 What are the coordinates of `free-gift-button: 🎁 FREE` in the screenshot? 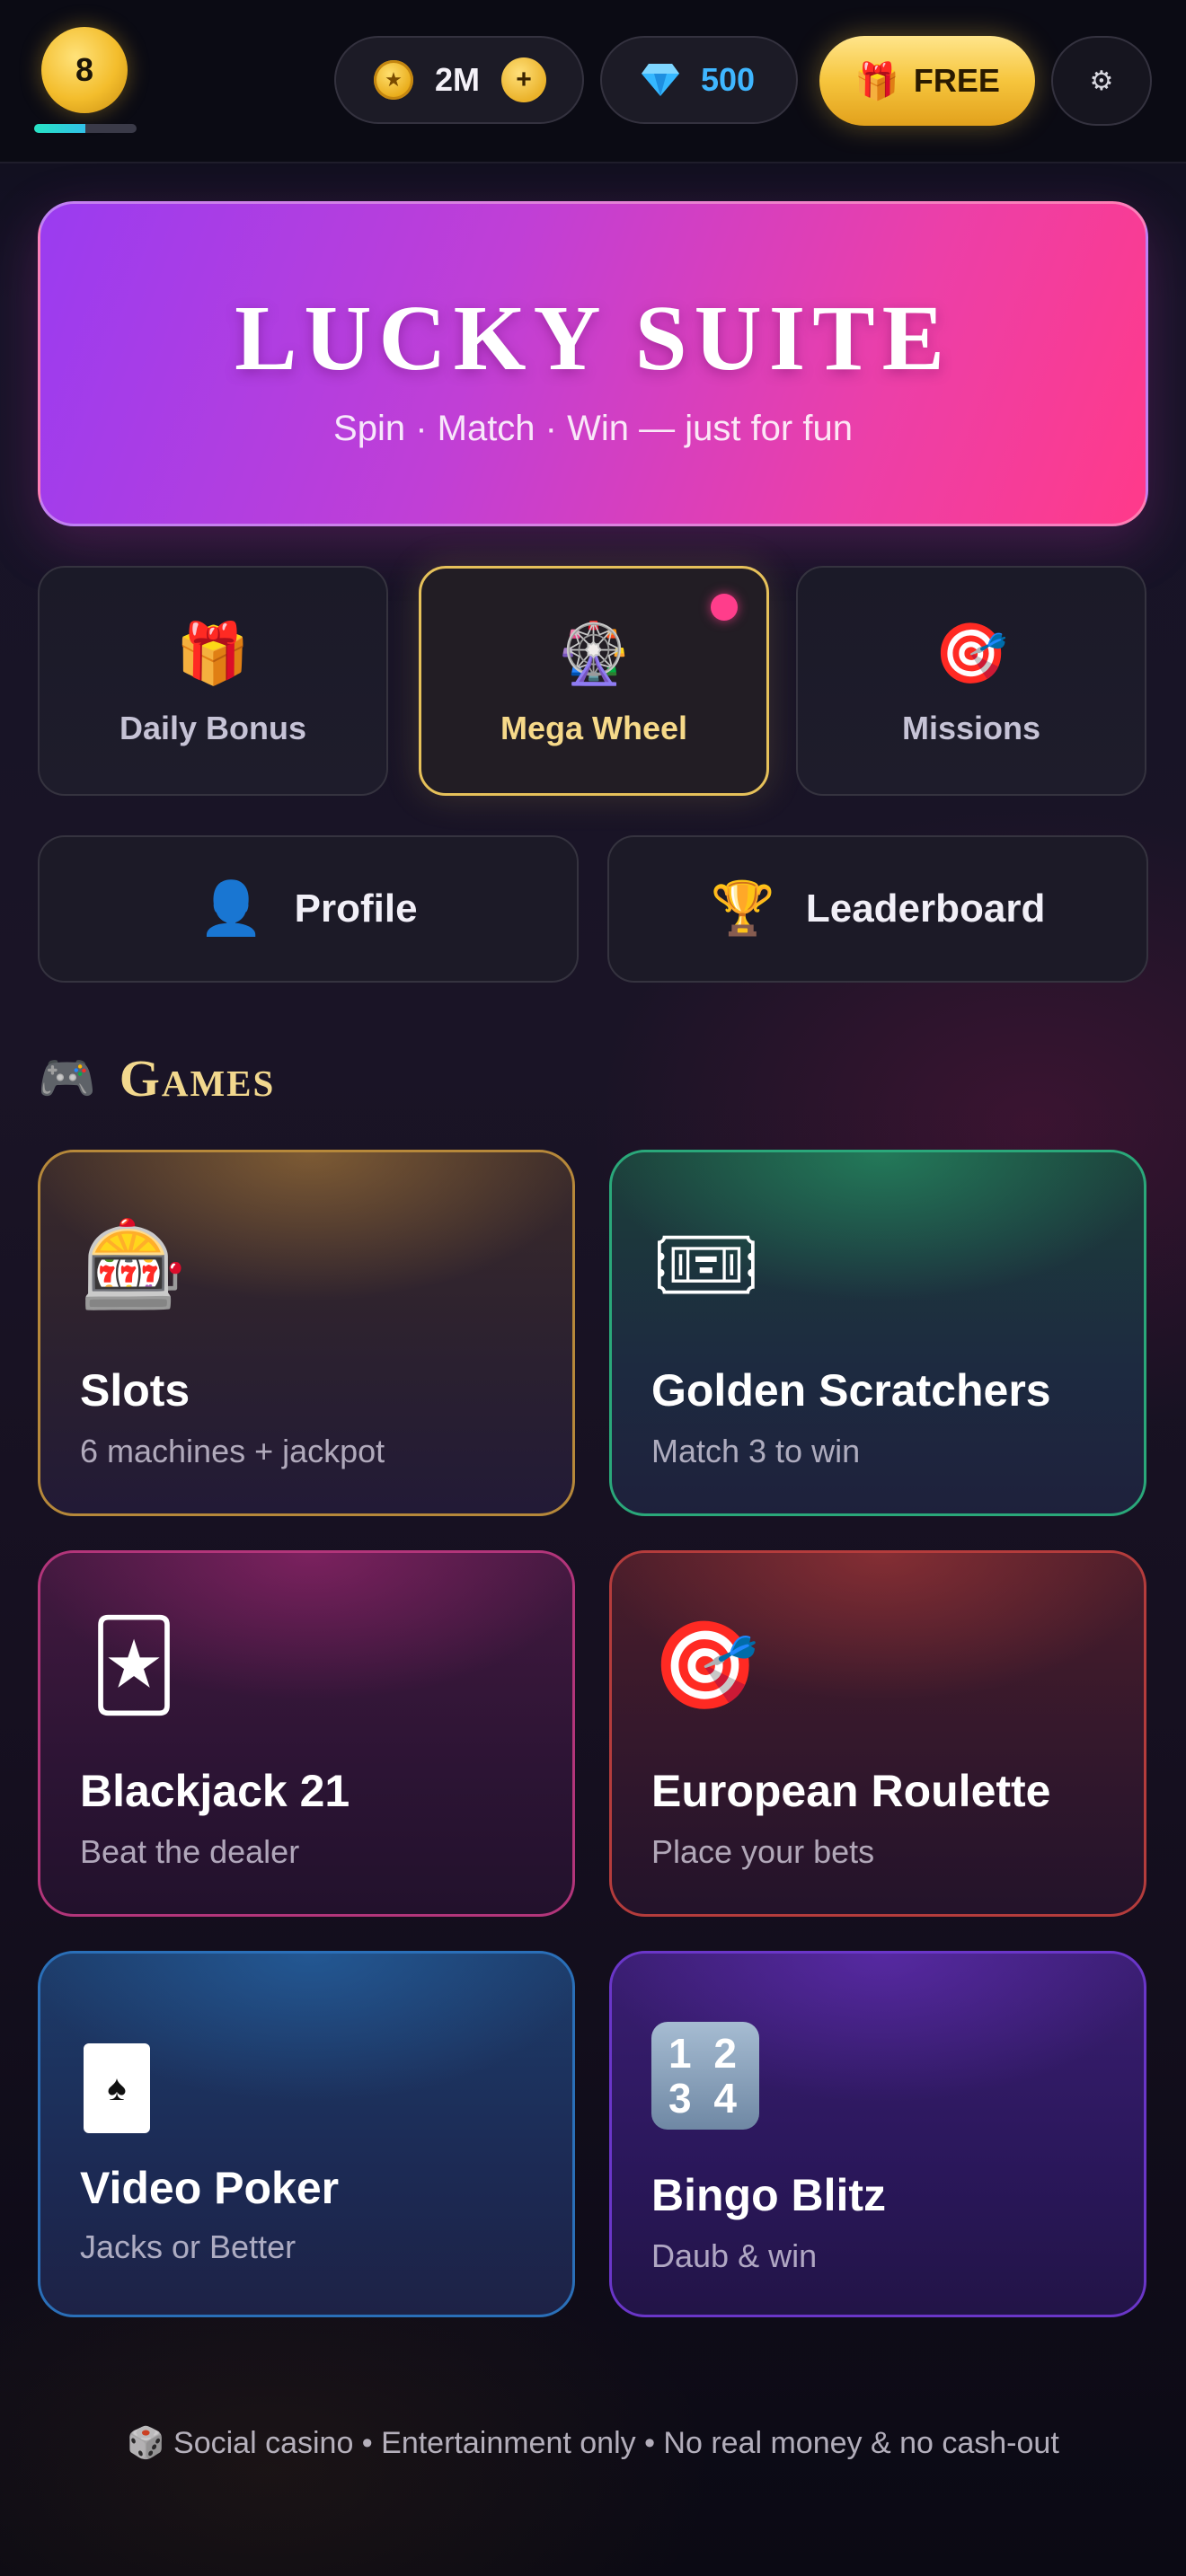 It's located at (927, 81).